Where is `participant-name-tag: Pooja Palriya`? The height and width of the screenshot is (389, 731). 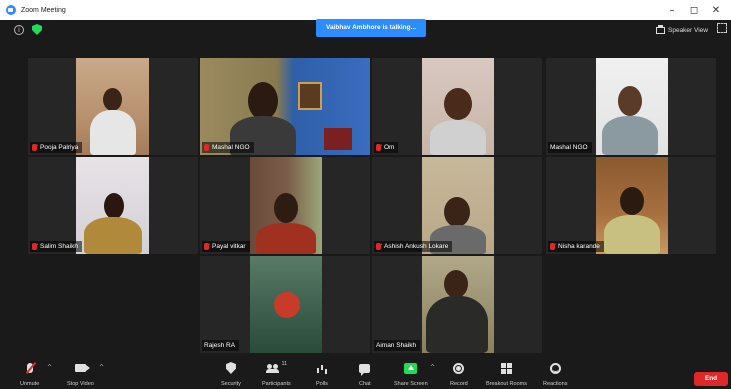 participant-name-tag: Pooja Palriya is located at coordinates (56, 147).